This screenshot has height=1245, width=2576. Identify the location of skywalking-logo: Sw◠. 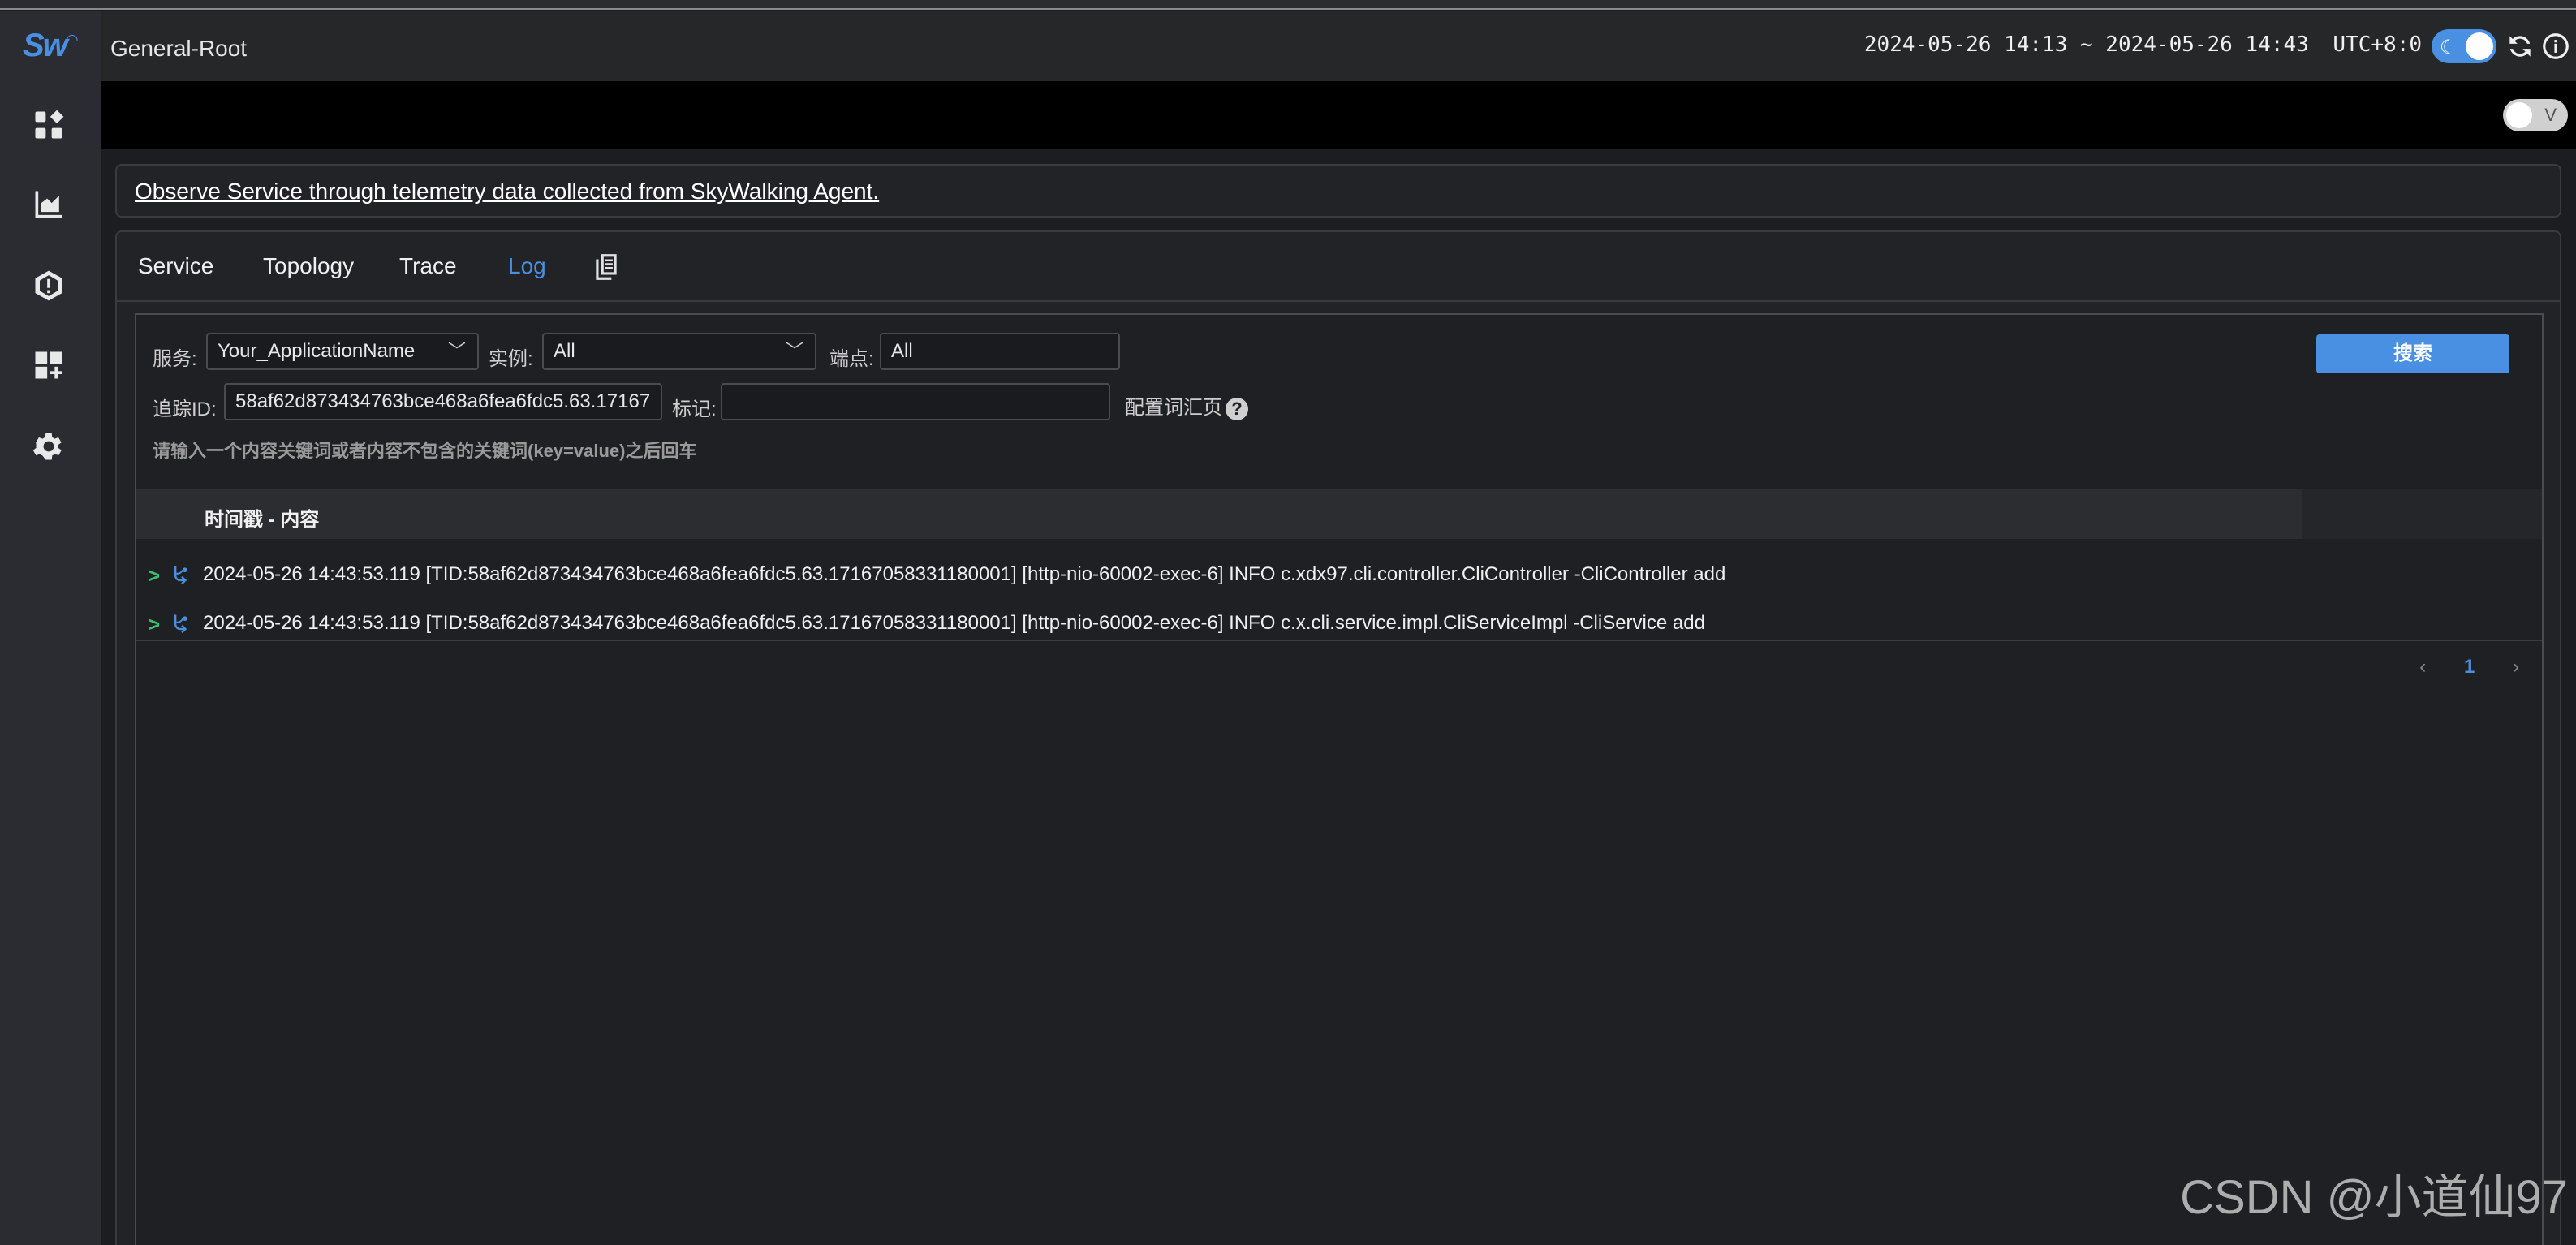
(51, 46).